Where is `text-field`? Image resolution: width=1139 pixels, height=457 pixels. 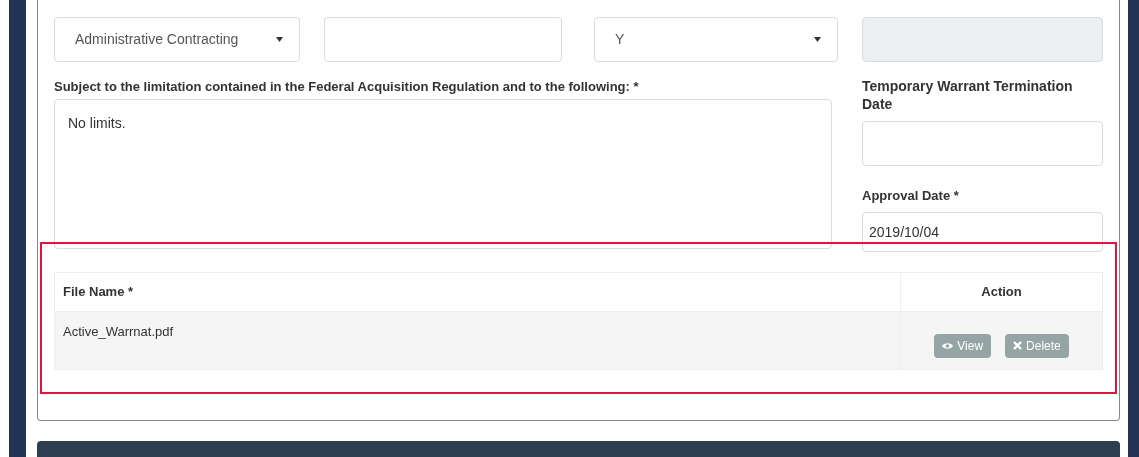
text-field is located at coordinates (443, 39).